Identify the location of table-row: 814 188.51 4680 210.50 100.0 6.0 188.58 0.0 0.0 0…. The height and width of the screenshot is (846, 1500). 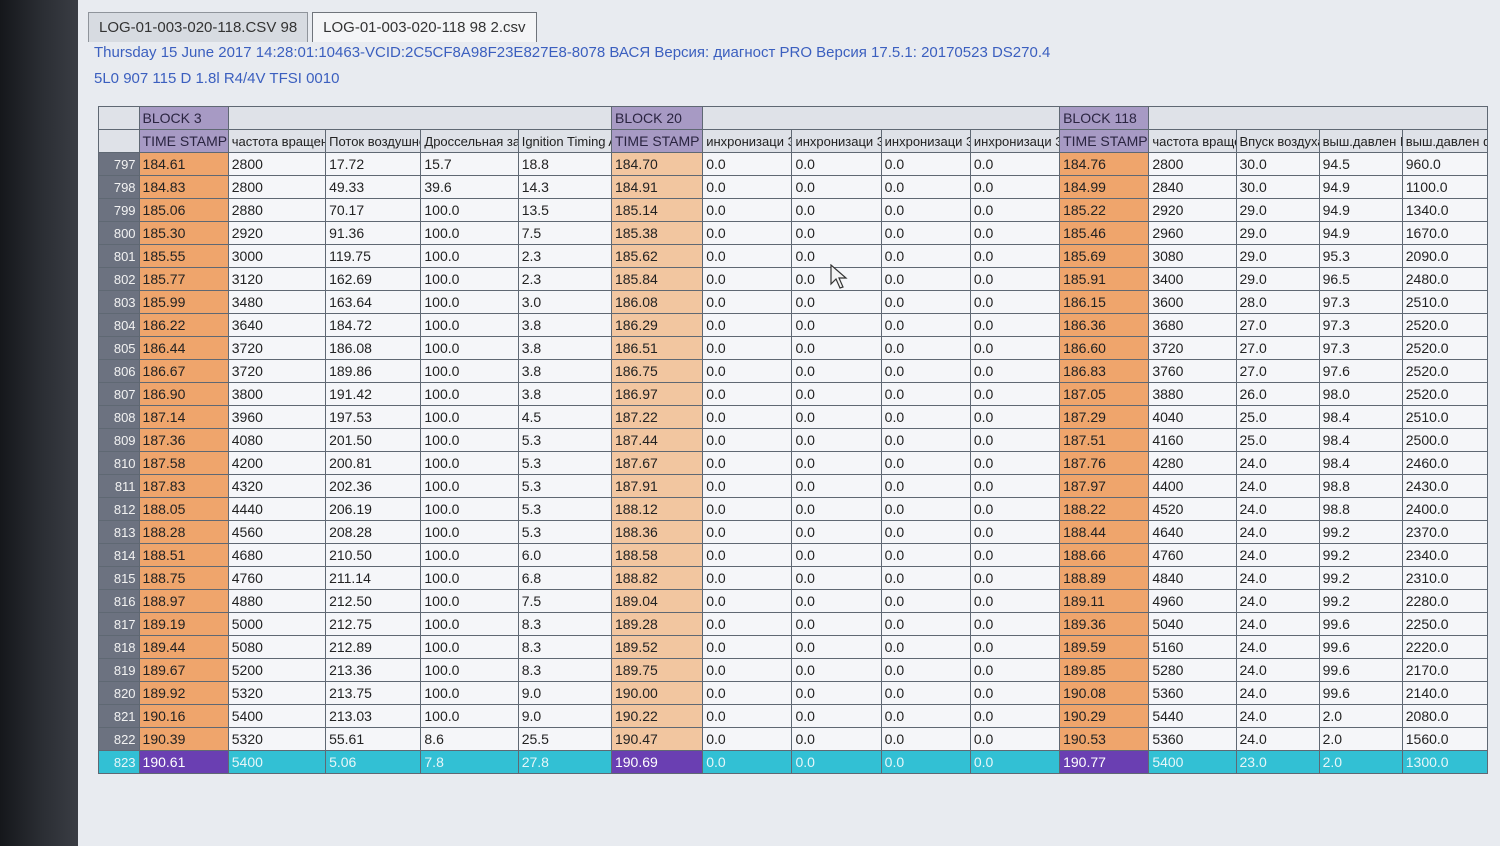
(793, 555).